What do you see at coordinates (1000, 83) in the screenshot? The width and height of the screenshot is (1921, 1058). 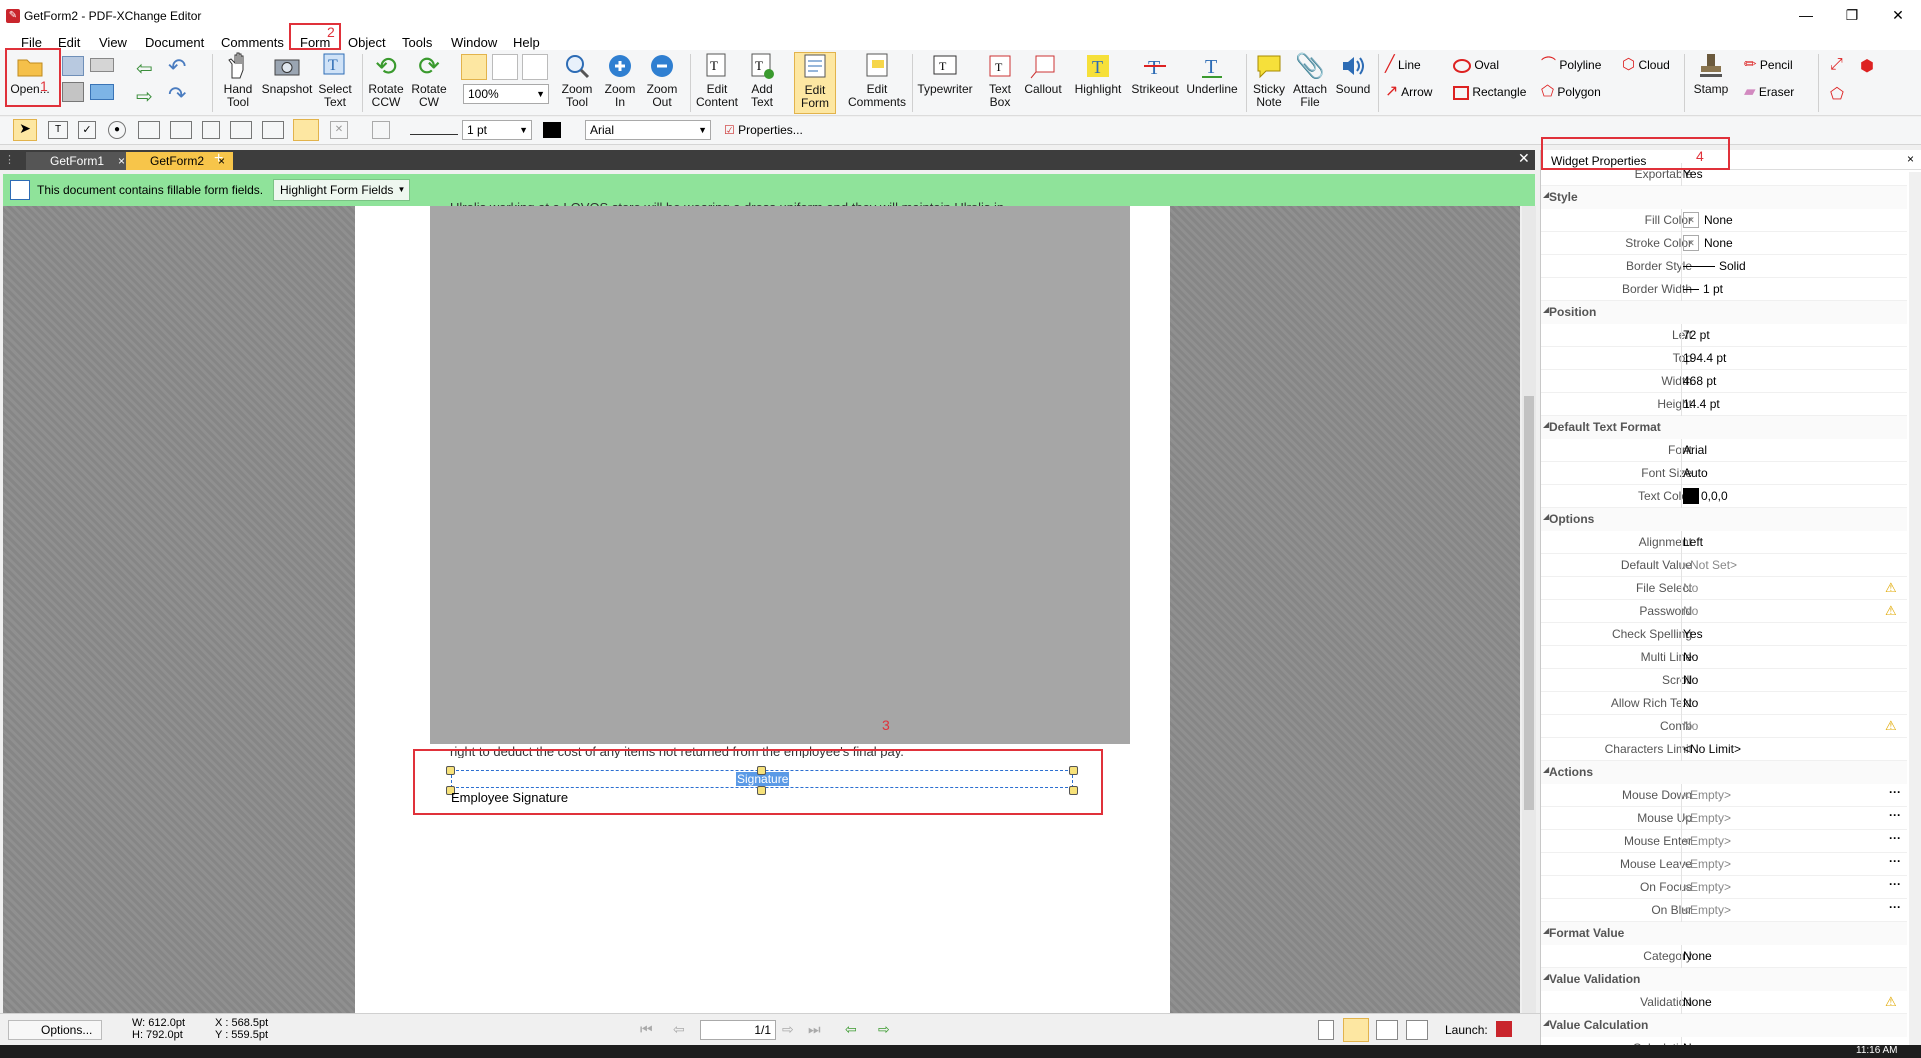 I see `text-box-button: T Text Box` at bounding box center [1000, 83].